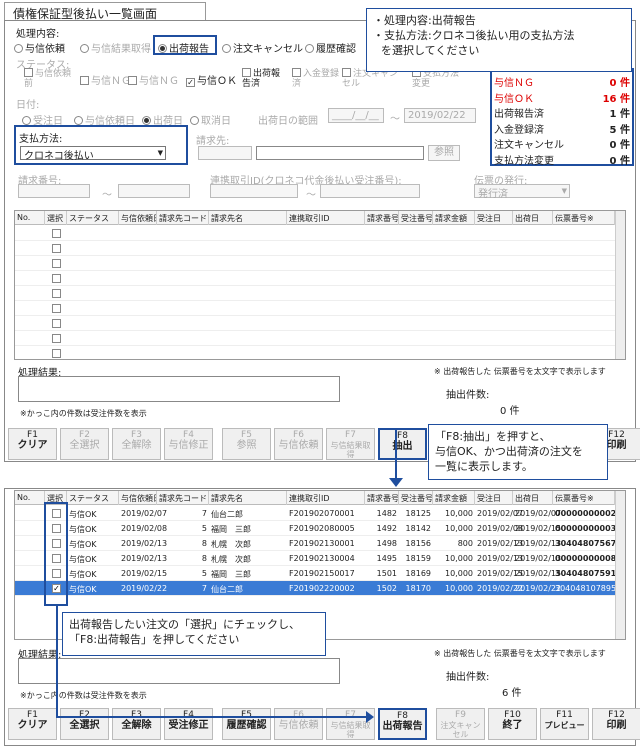 The height and width of the screenshot is (748, 640). Describe the element at coordinates (619, 161) in the screenshot. I see `count-value: 0 件` at that location.